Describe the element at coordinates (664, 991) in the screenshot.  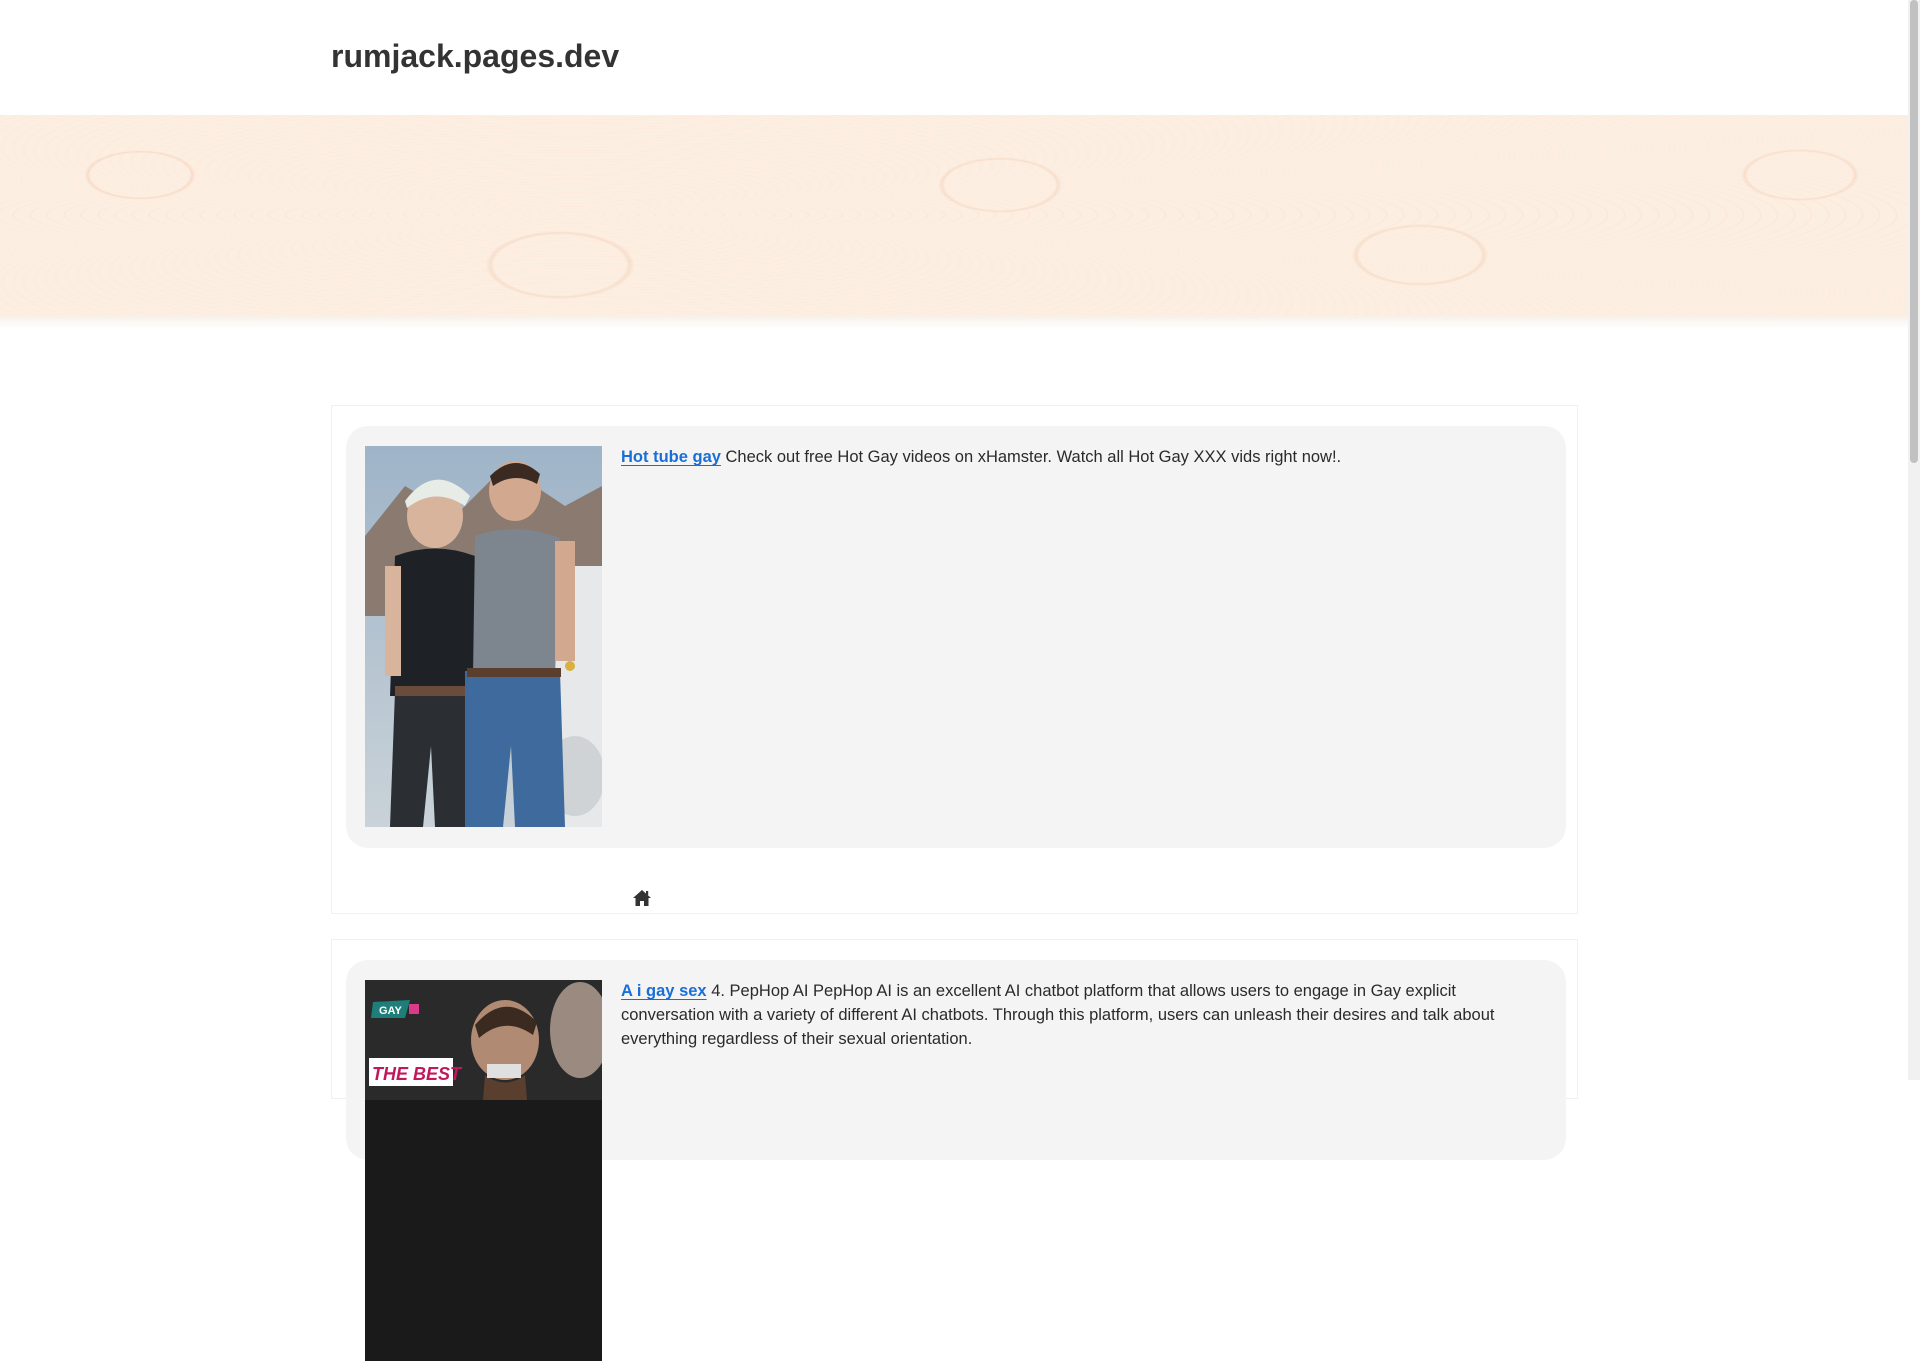
I see `post-title-link: A i gay sex` at that location.